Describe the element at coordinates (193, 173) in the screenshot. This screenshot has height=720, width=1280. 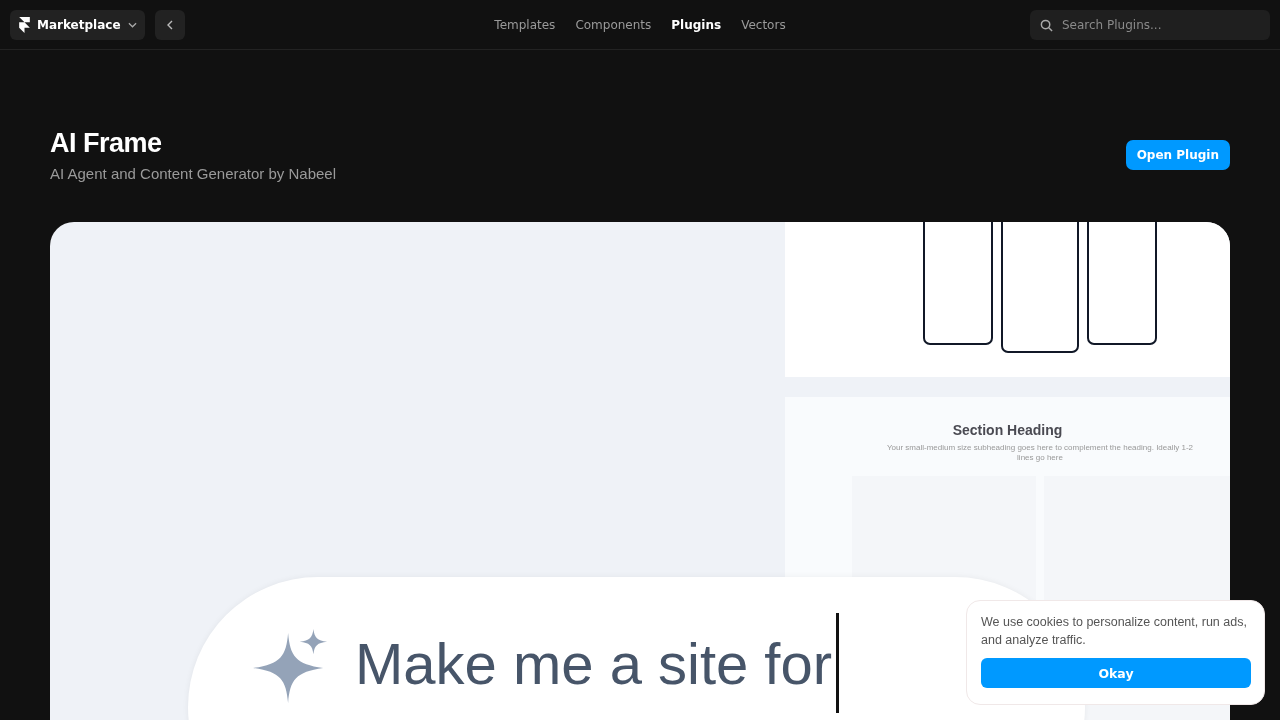
I see `plugin-subtitle: AI Agent and Content Generator by Nabeel` at that location.